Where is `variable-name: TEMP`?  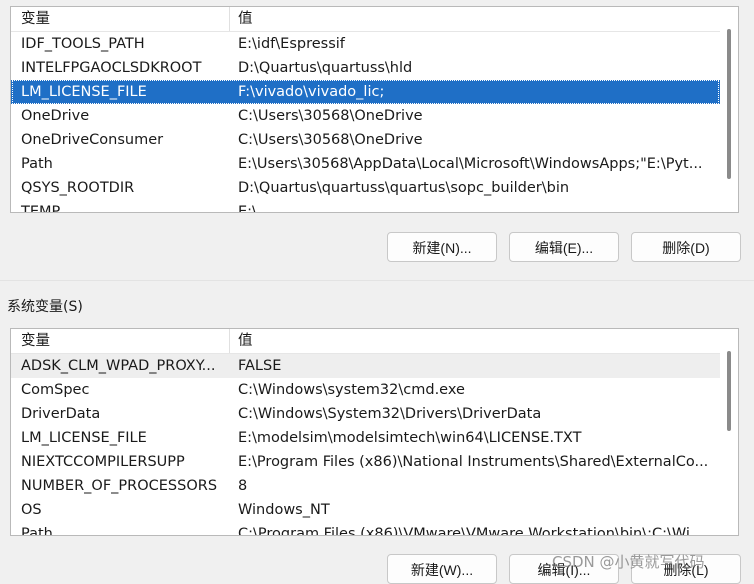
variable-name: TEMP is located at coordinates (41, 208).